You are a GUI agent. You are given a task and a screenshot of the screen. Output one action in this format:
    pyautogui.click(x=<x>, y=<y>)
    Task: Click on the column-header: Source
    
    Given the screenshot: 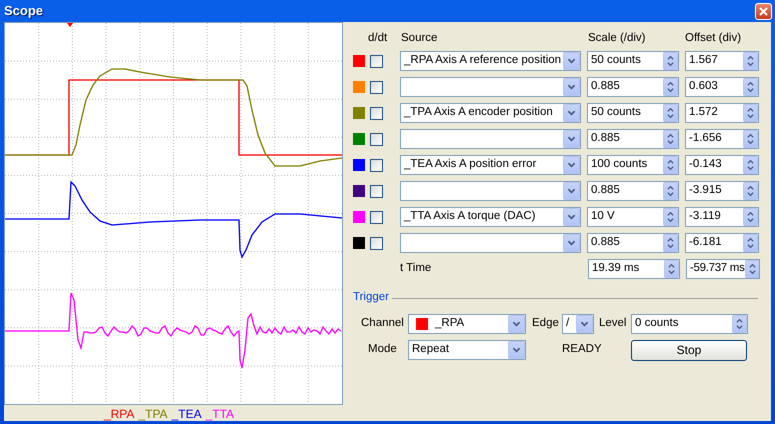 What is the action you would take?
    pyautogui.click(x=419, y=39)
    